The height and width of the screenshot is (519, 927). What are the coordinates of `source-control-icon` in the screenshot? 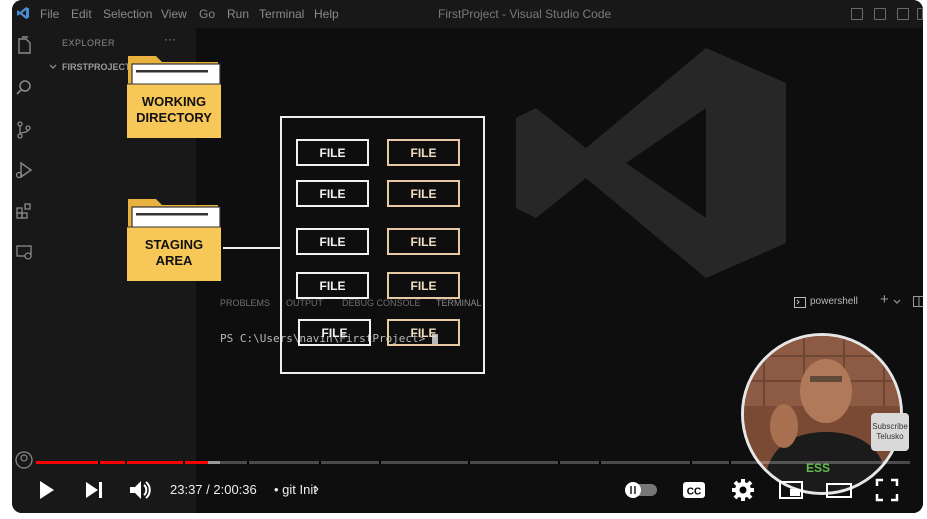 It's located at (24, 130).